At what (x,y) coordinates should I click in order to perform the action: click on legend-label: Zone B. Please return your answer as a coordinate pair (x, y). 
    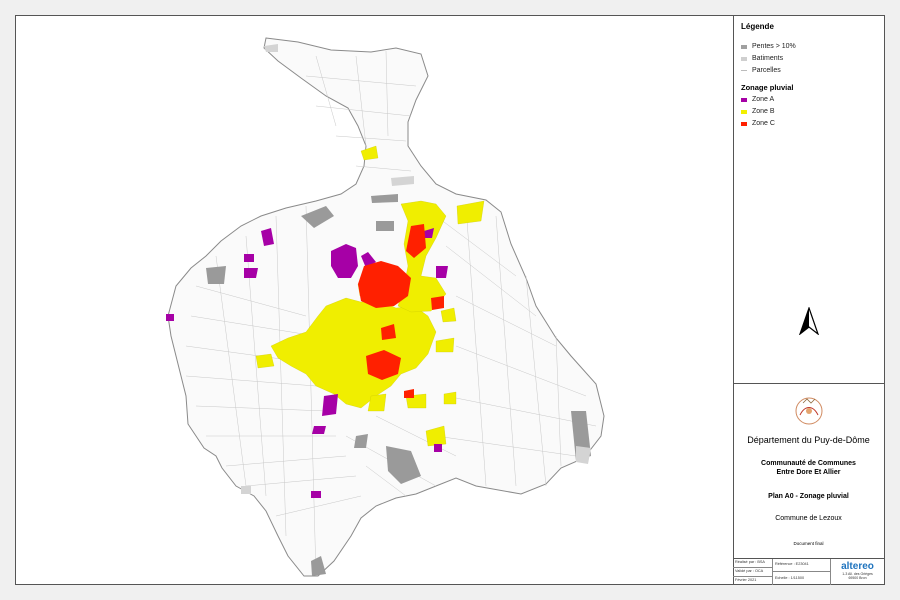
    Looking at the image, I should click on (763, 111).